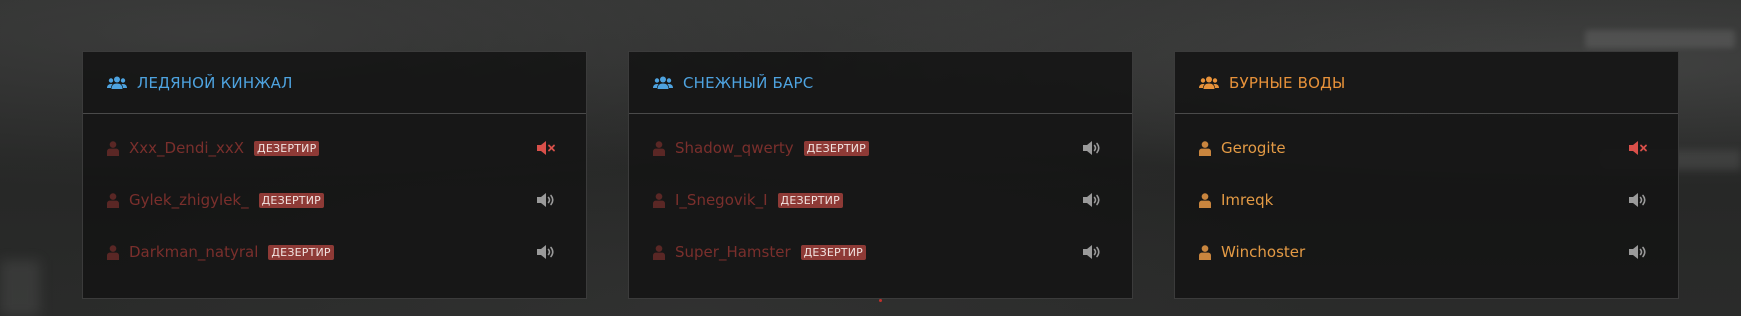 The height and width of the screenshot is (316, 1741). Describe the element at coordinates (880, 300) in the screenshot. I see `red-dot-marker` at that location.